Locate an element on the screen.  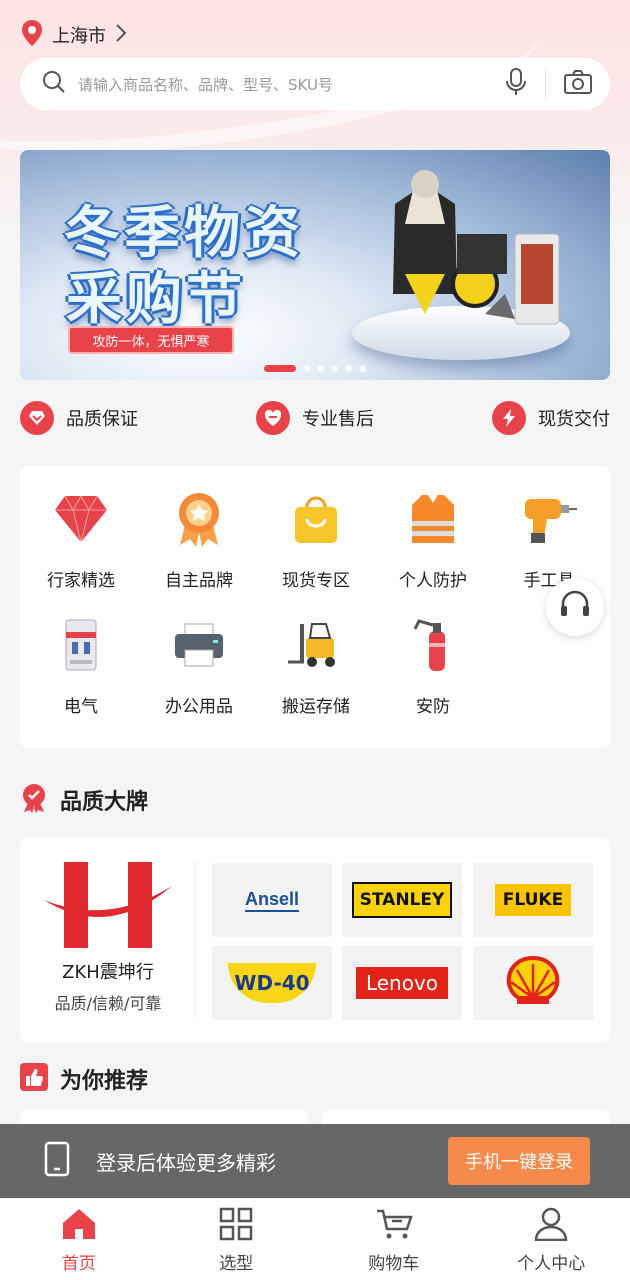
service-features: 品质保证 专业售后 现货交付 is located at coordinates (315, 418).